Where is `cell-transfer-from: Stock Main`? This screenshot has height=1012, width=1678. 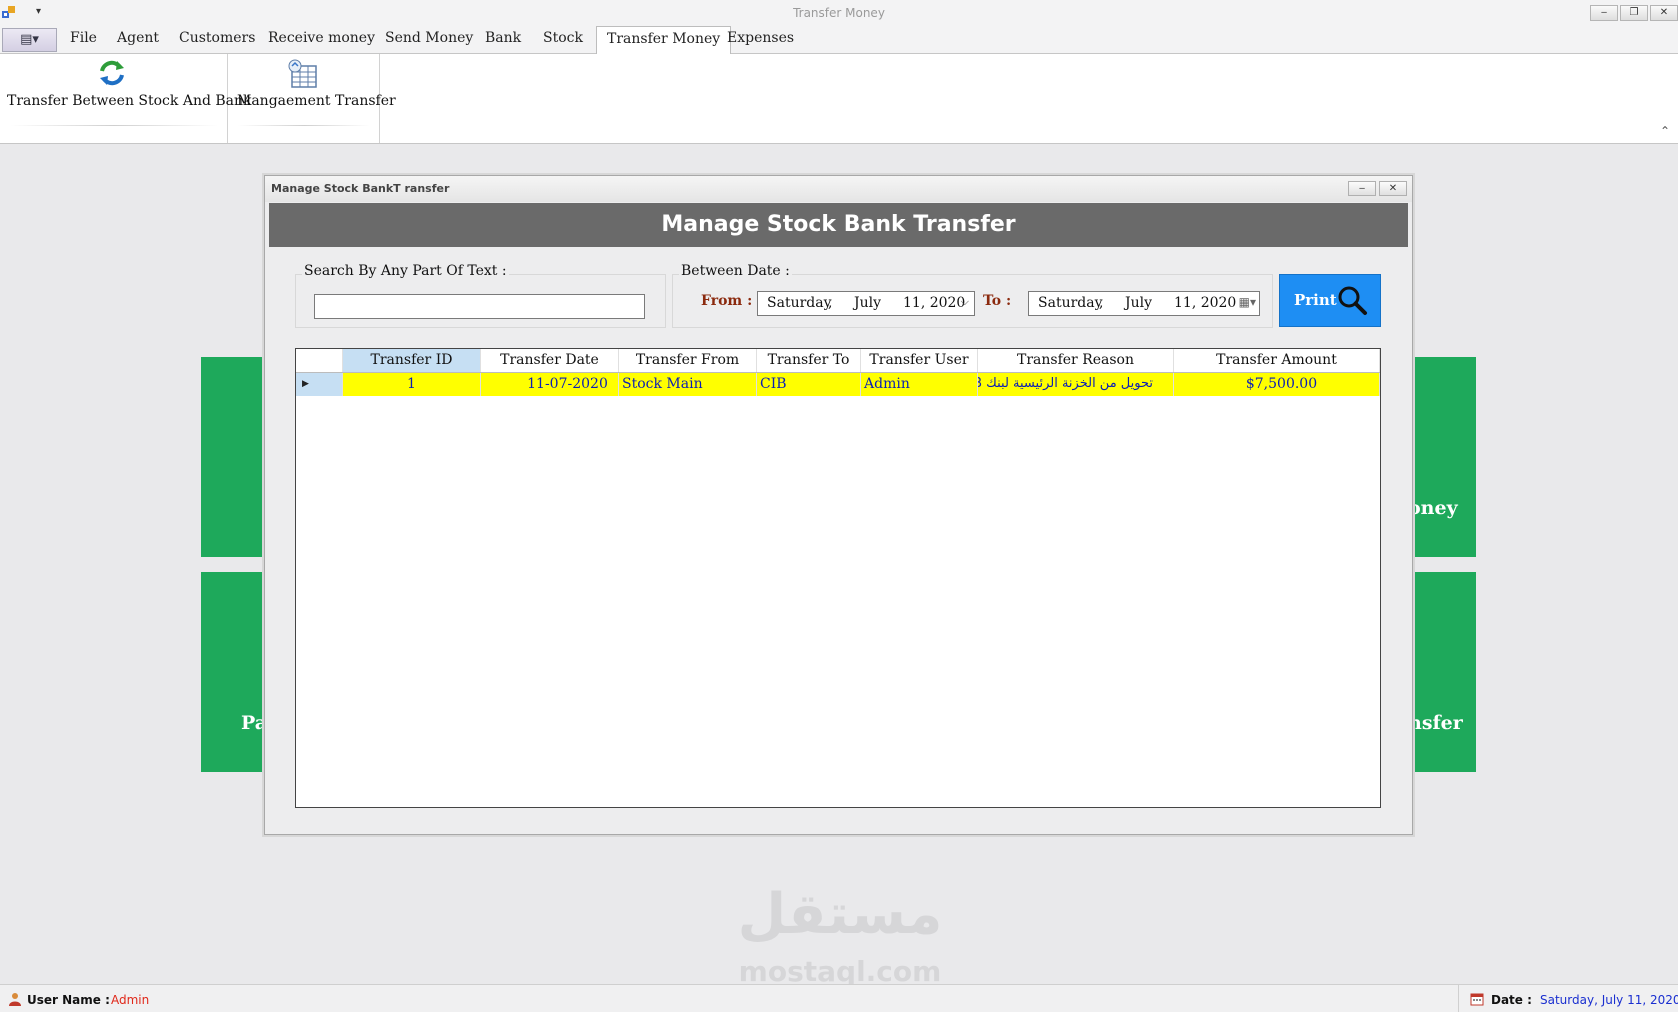
cell-transfer-from: Stock Main is located at coordinates (688, 384).